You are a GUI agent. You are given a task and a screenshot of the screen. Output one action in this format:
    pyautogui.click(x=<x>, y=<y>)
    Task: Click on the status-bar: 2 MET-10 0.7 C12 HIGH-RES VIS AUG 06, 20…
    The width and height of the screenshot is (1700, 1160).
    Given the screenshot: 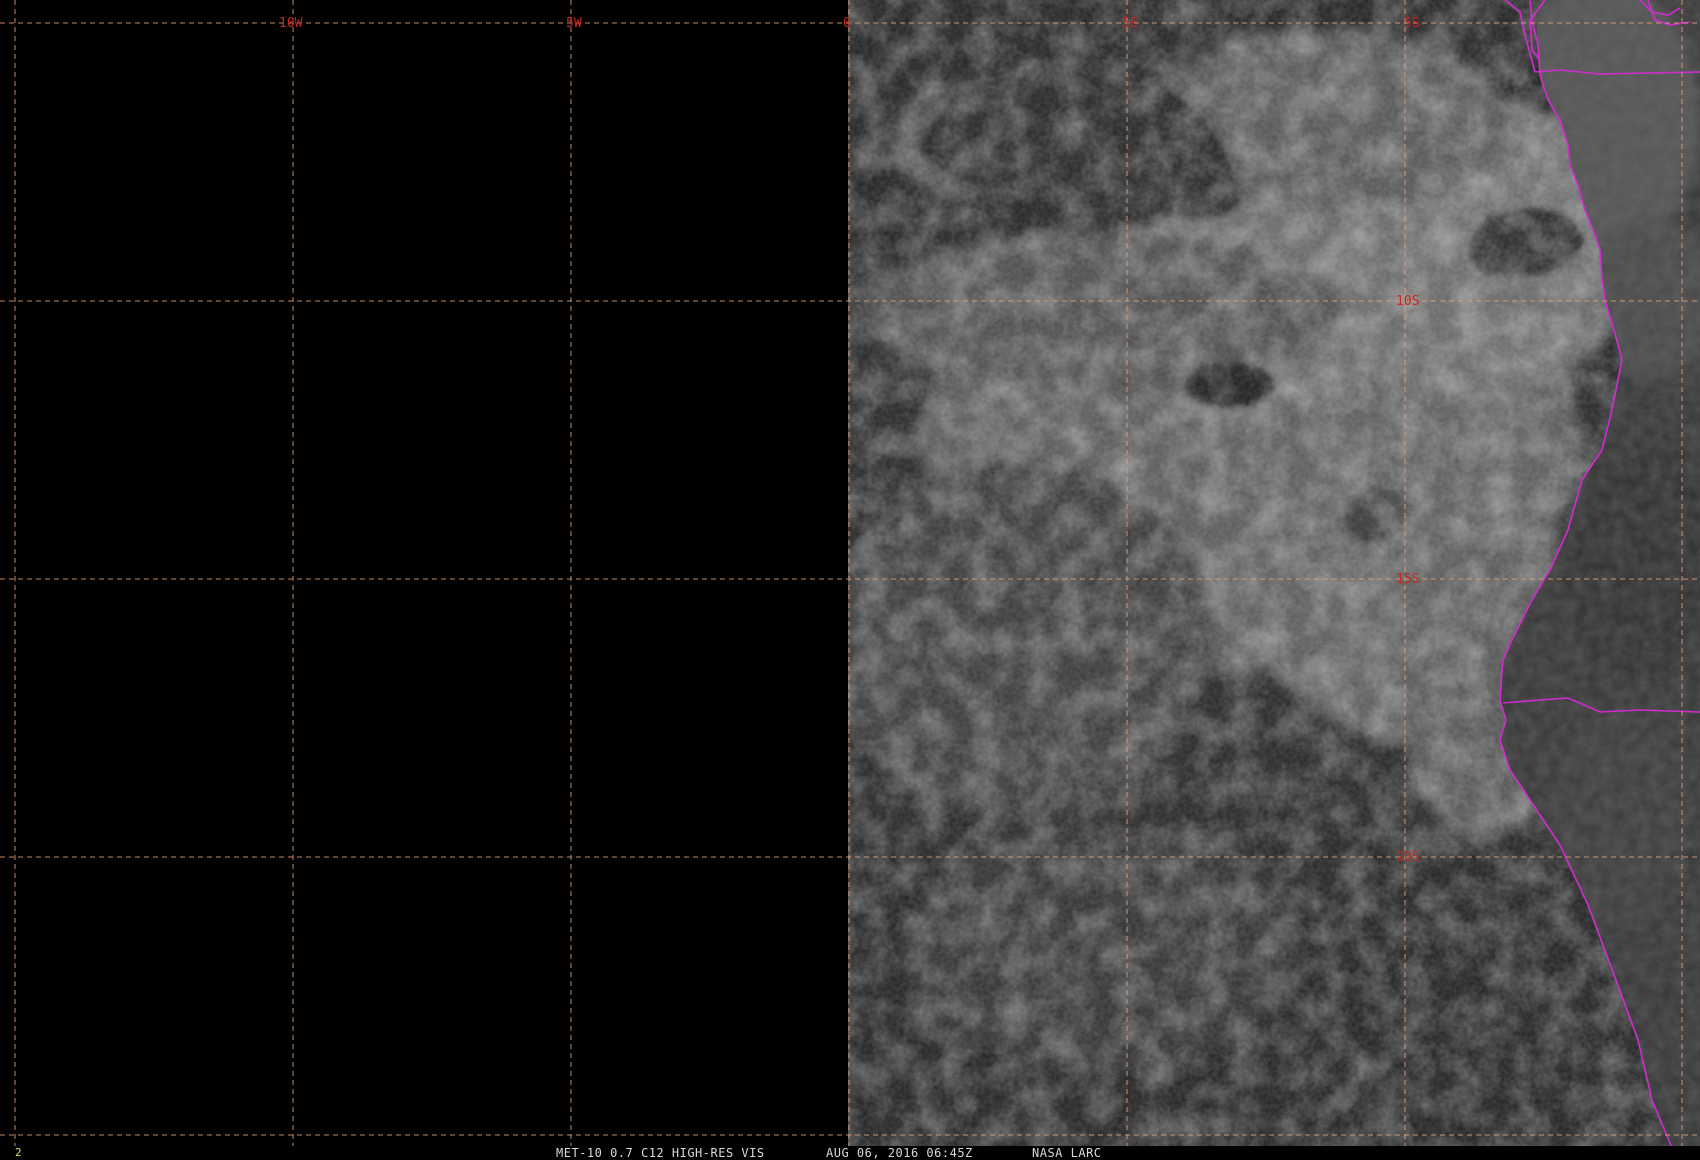 What is the action you would take?
    pyautogui.click(x=850, y=1153)
    